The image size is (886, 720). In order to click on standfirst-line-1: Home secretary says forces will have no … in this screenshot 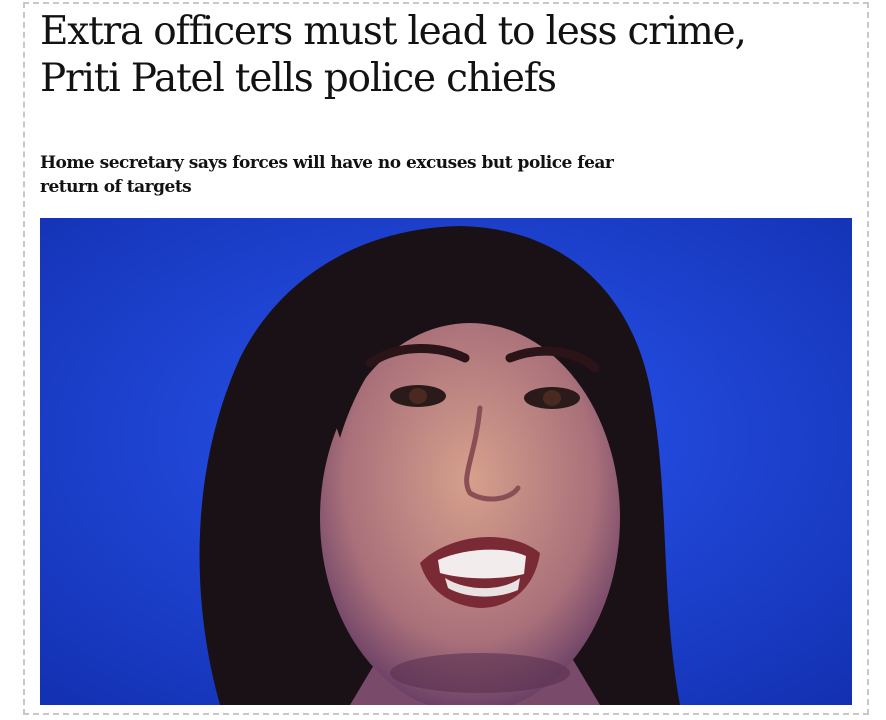, I will do `click(327, 163)`.